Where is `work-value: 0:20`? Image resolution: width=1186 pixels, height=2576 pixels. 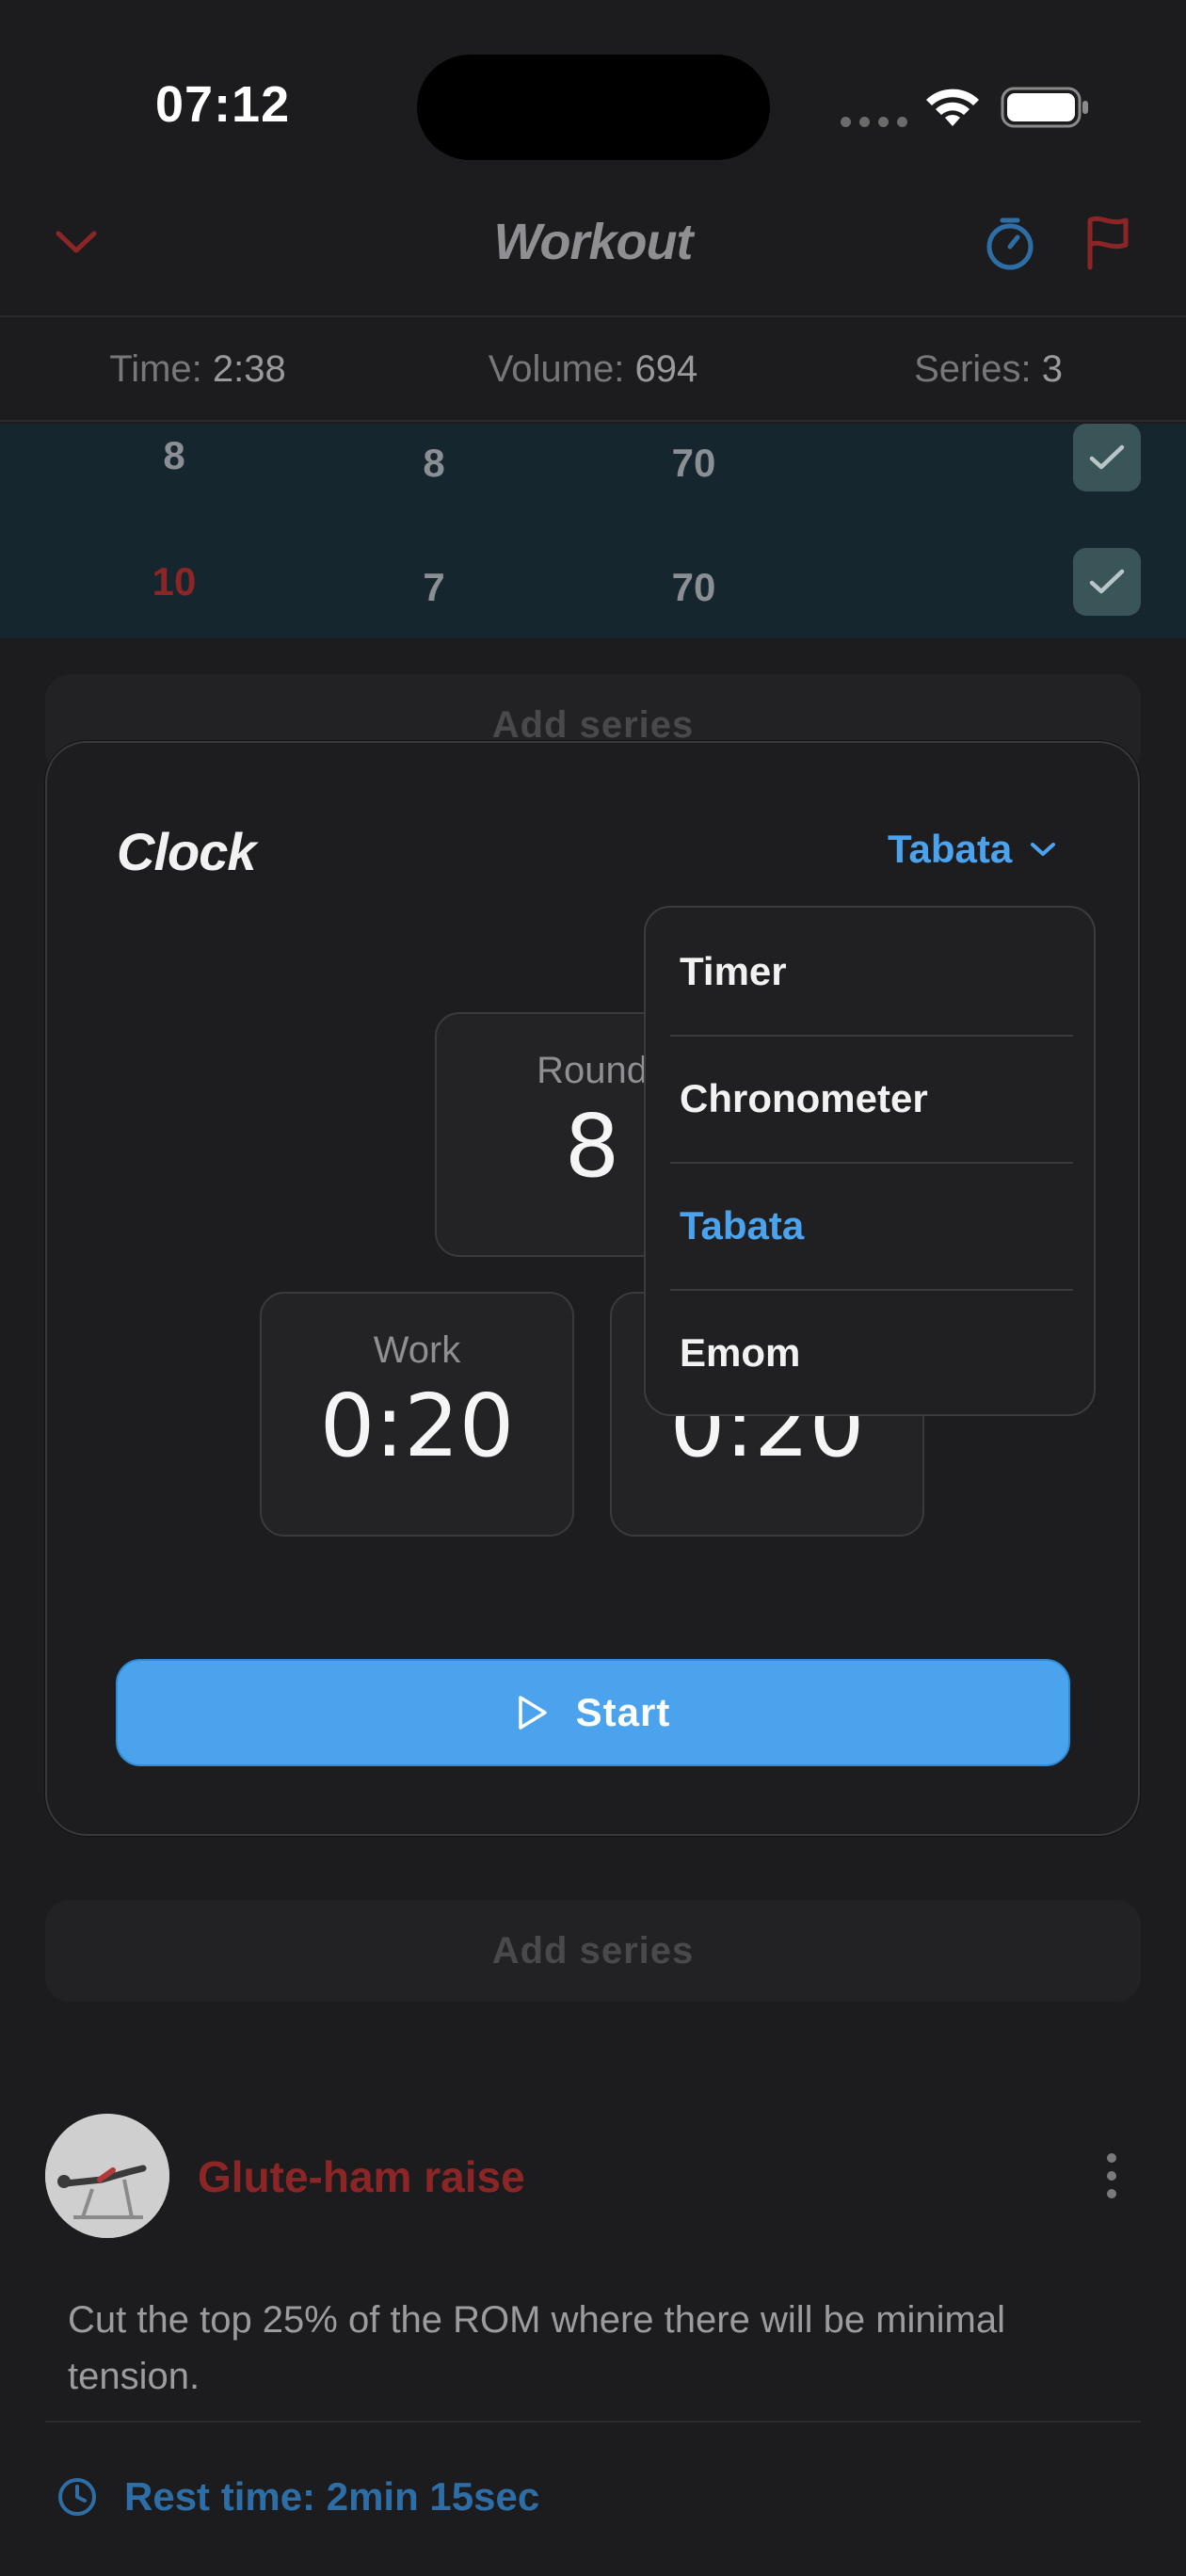 work-value: 0:20 is located at coordinates (417, 1426).